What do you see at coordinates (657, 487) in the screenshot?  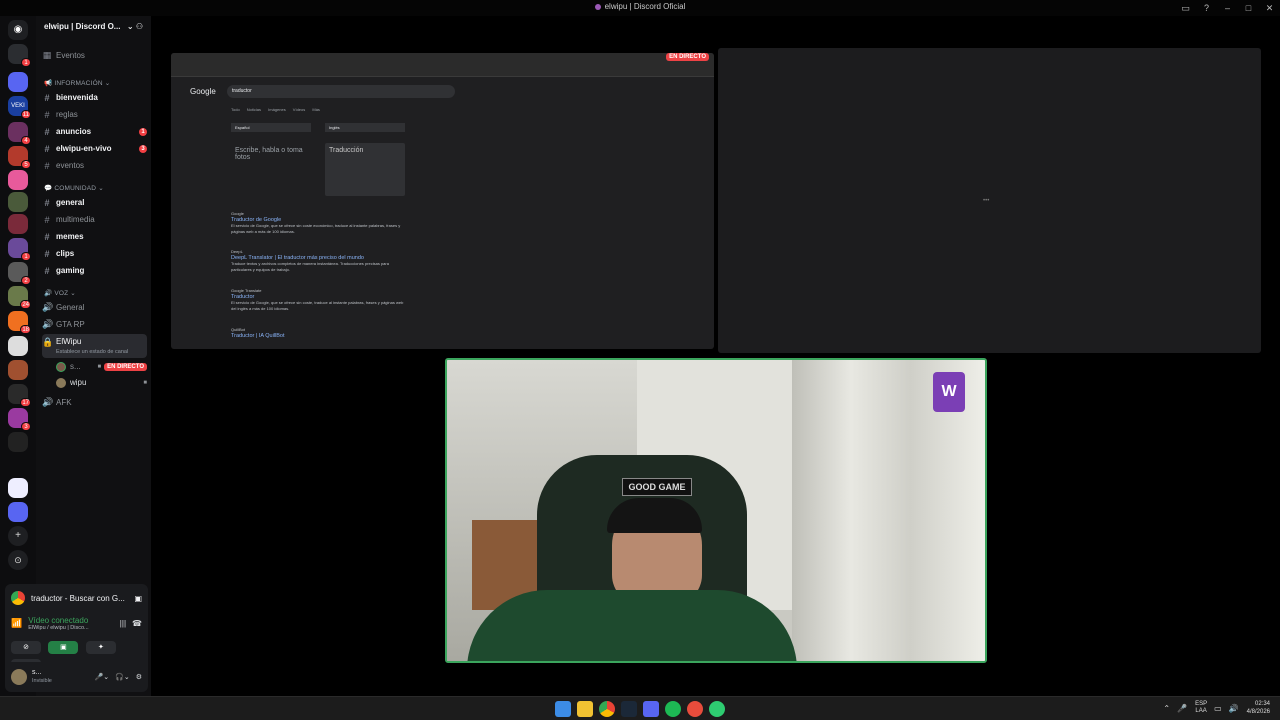 I see `chair-logo: GOOD GAME` at bounding box center [657, 487].